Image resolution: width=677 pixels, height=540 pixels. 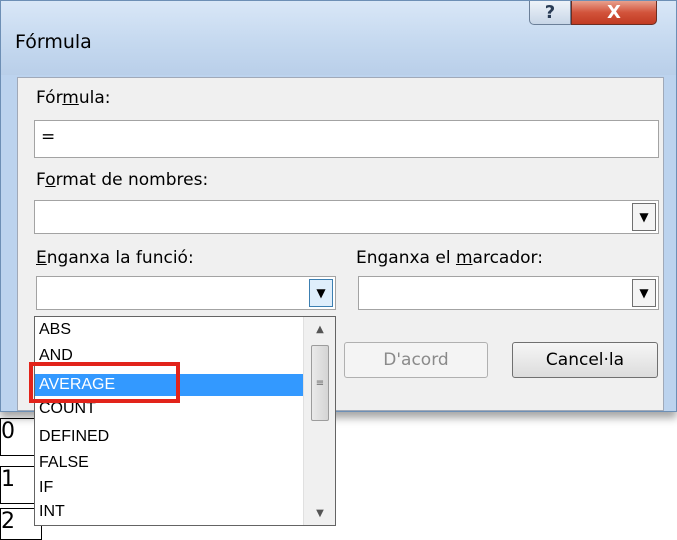 I want to click on label-mnemonic: E, so click(x=41, y=258).